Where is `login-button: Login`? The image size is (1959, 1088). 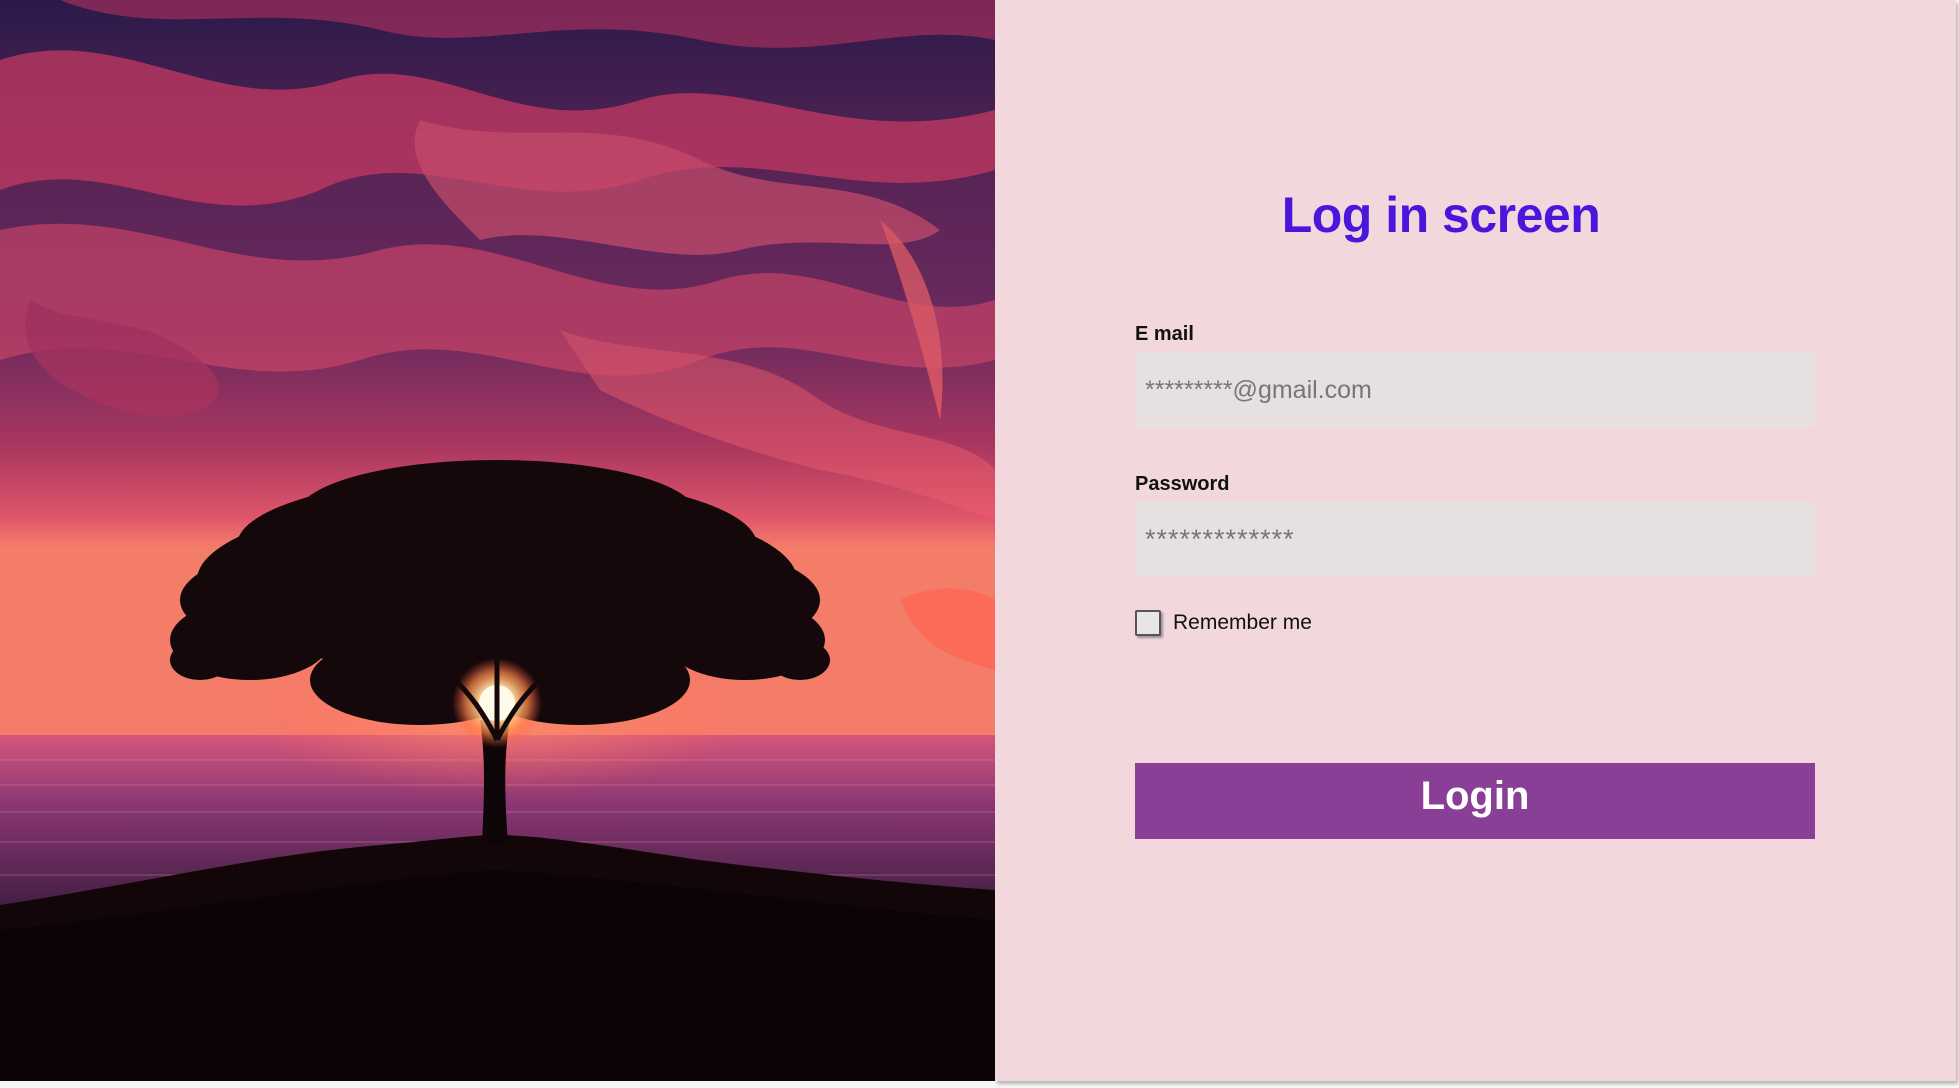
login-button: Login is located at coordinates (1475, 801).